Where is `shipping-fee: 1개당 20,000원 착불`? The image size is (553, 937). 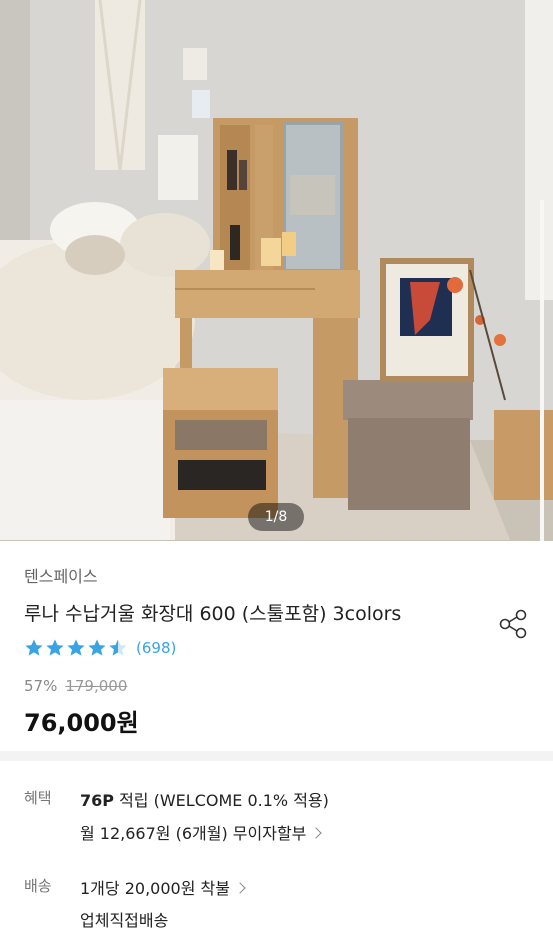 shipping-fee: 1개당 20,000원 착불 is located at coordinates (155, 888).